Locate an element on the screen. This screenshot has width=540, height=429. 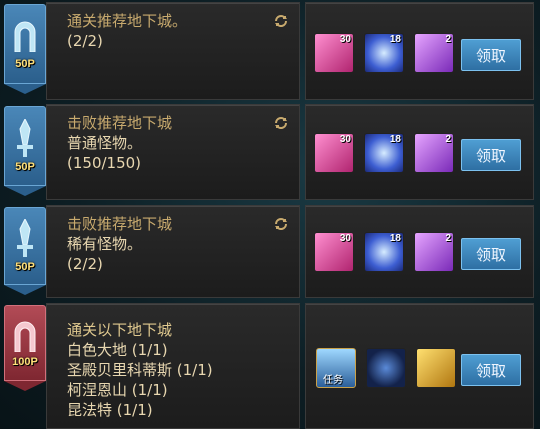
item-label: 任务 is located at coordinates (333, 380).